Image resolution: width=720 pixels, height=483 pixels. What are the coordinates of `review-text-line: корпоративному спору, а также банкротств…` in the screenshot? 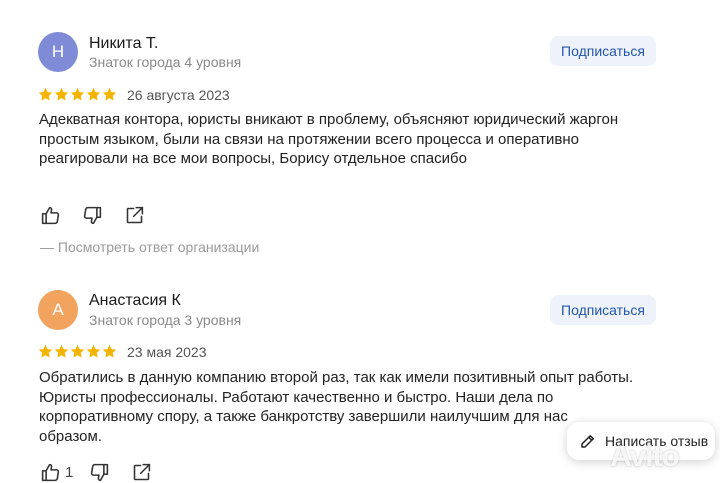 It's located at (303, 416).